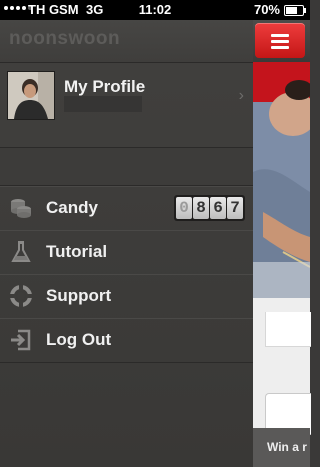 The width and height of the screenshot is (320, 467). I want to click on profile-subtitle-bar, so click(103, 104).